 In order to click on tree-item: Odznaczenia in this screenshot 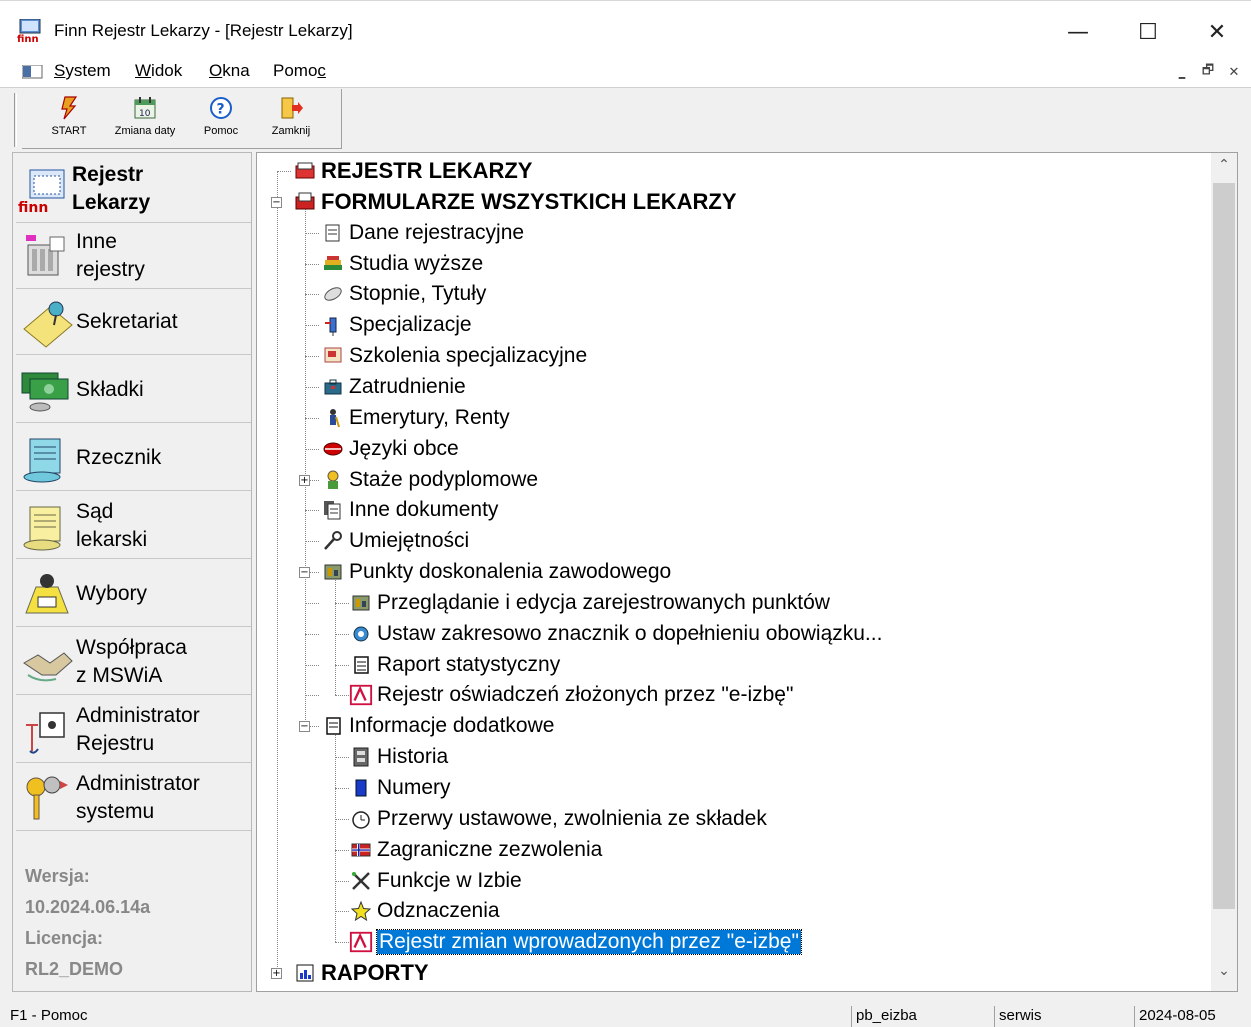, I will do `click(424, 911)`.